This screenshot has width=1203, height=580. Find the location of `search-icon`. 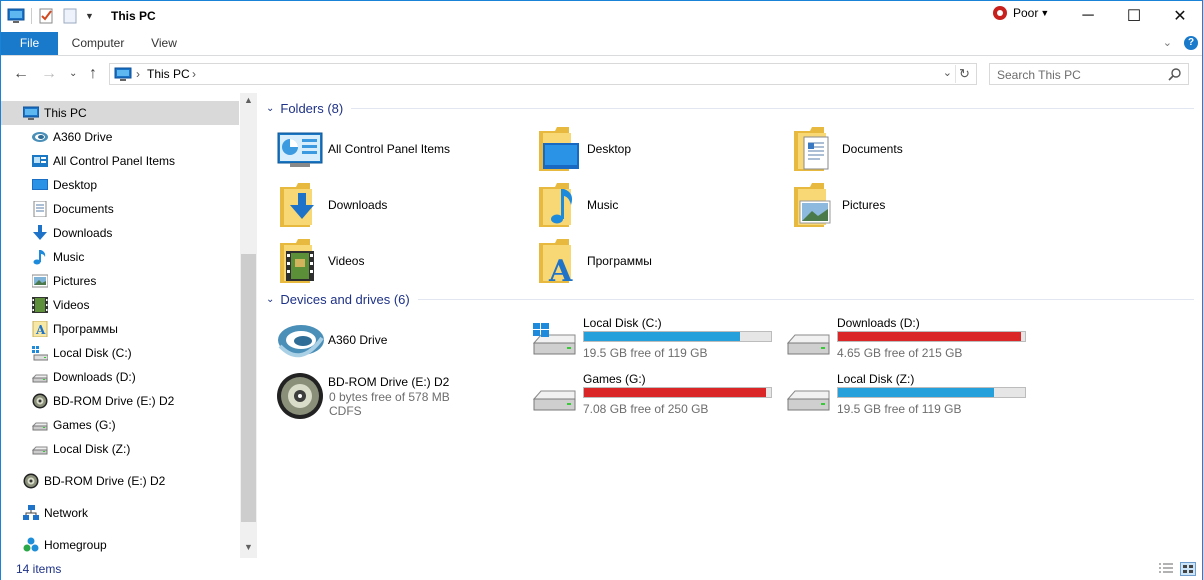

search-icon is located at coordinates (1175, 75).